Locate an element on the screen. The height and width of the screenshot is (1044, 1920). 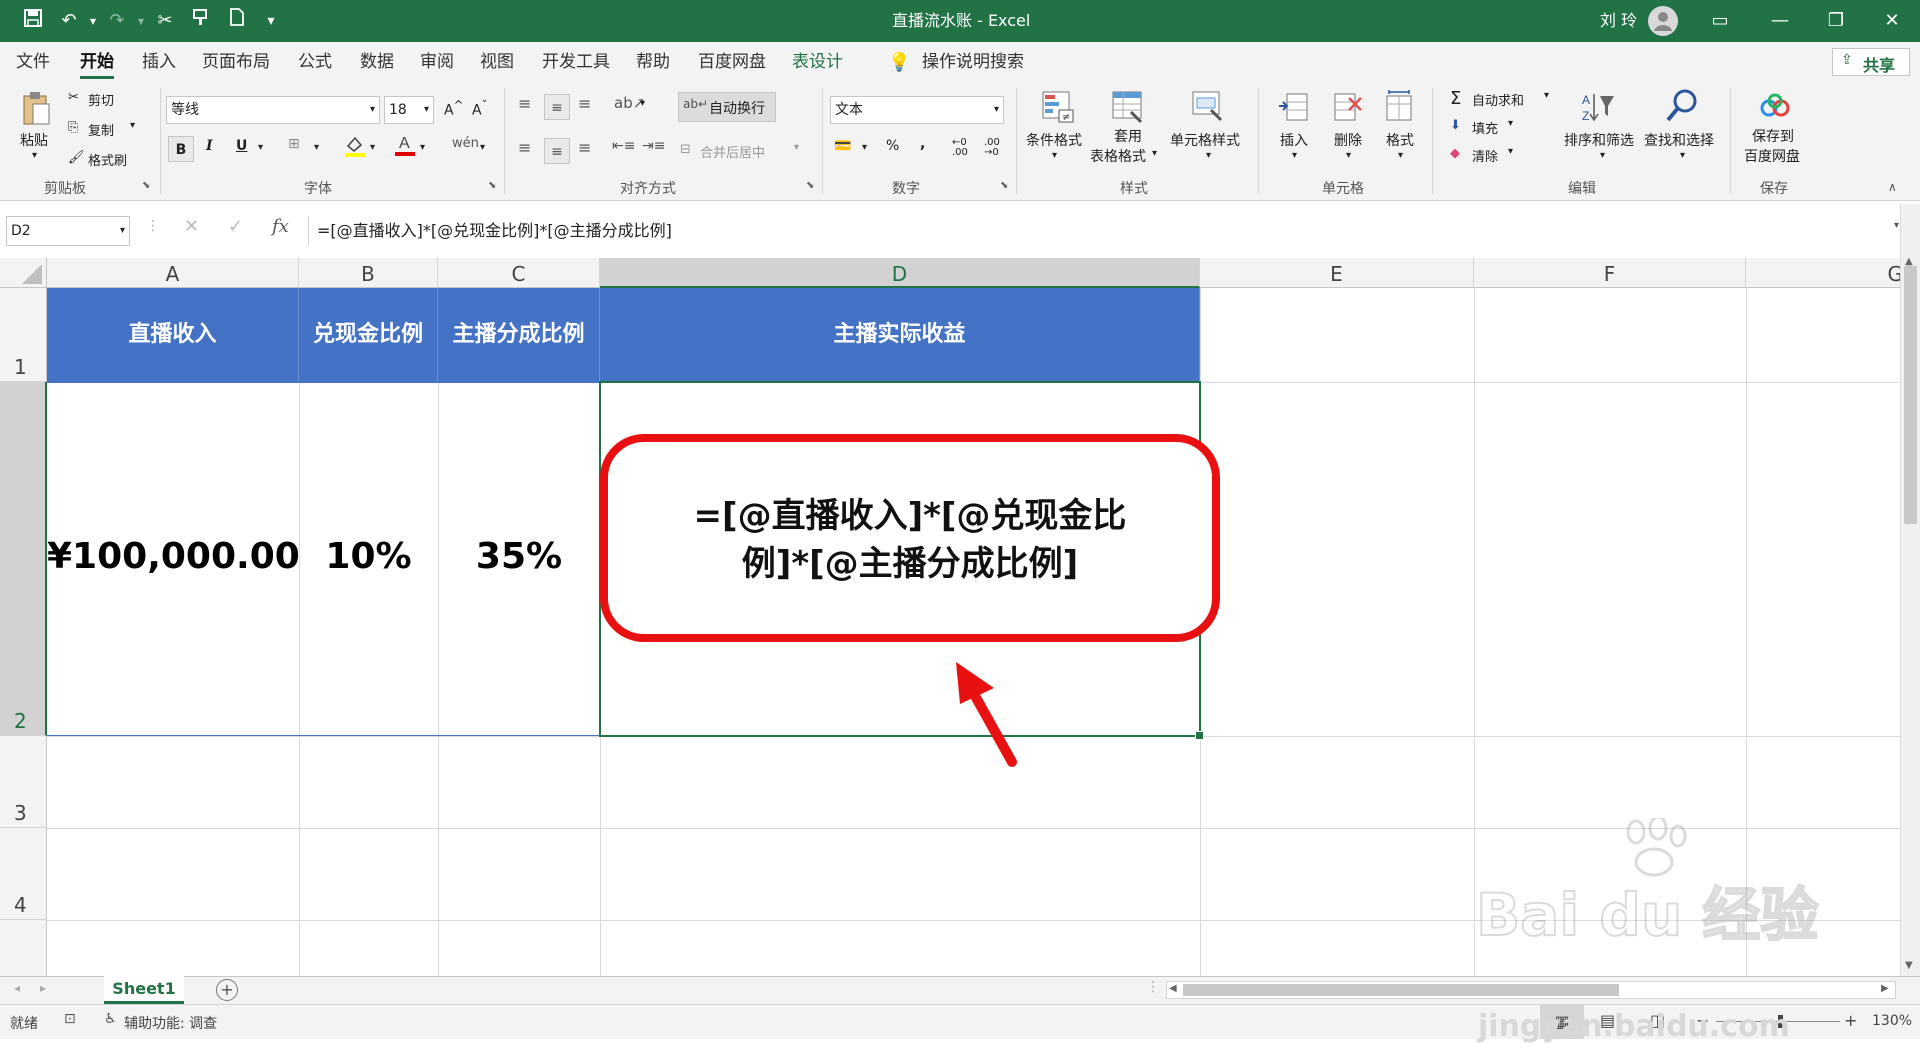
orientation-dropdown-icon: ▾ is located at coordinates (642, 103).